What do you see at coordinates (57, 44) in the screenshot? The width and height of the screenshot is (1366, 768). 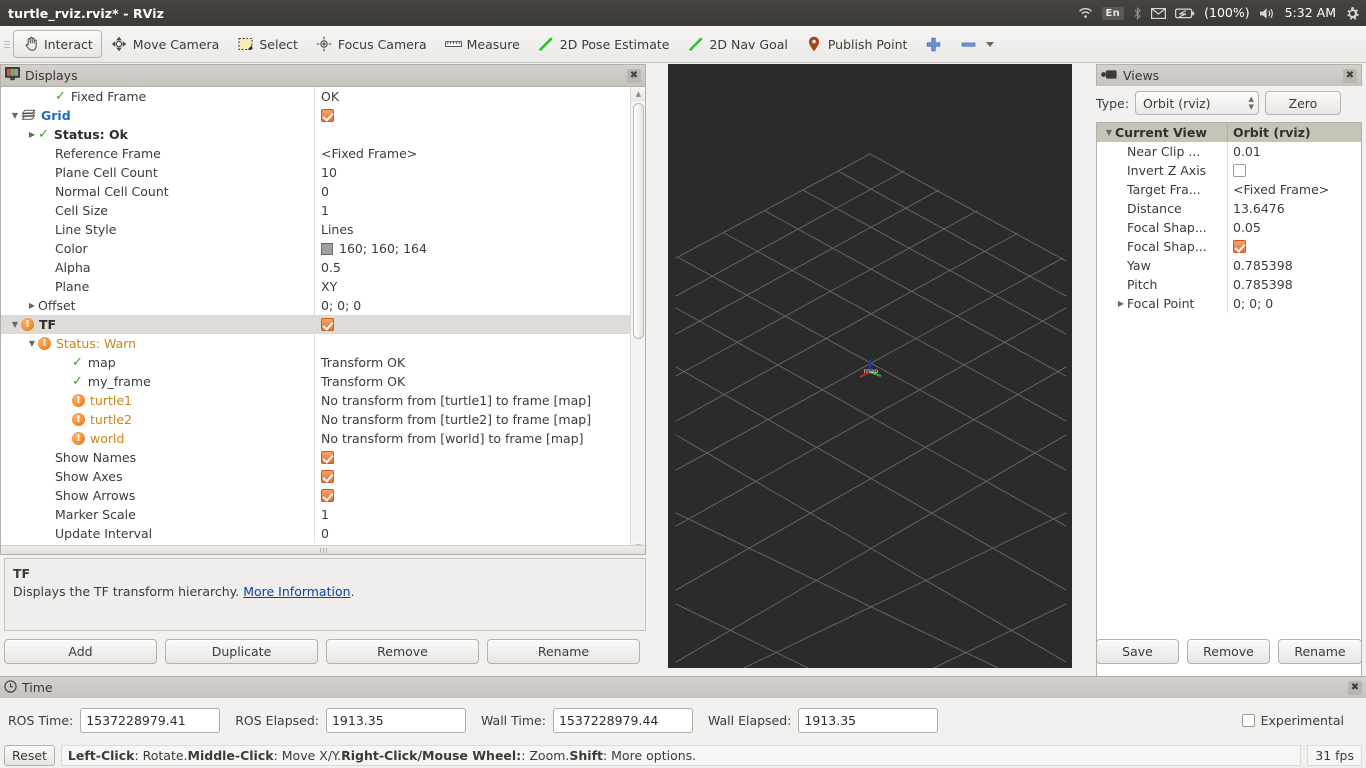 I see `tool-interact: Interact` at bounding box center [57, 44].